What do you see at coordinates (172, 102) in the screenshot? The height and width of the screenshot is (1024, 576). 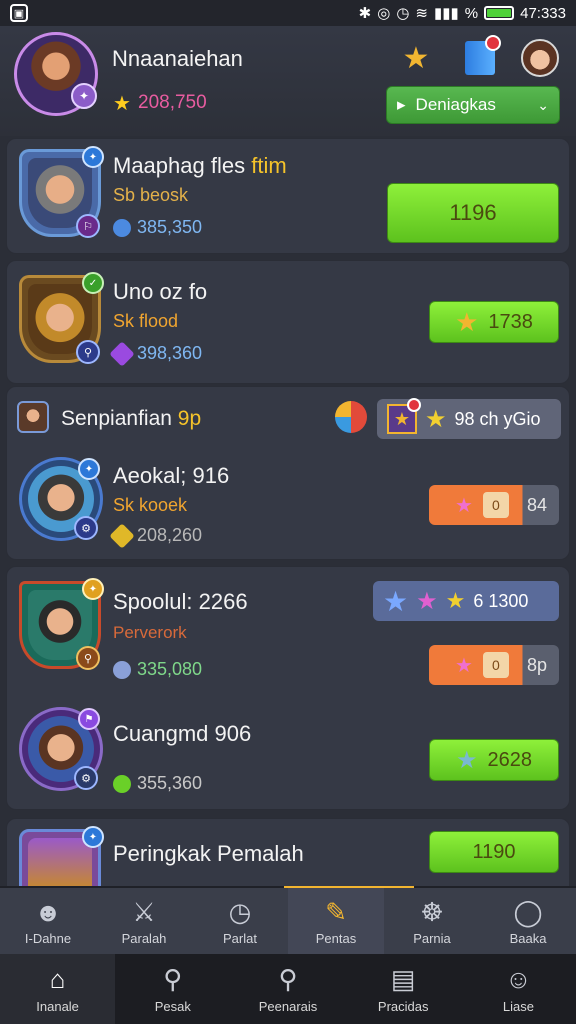 I see `coin-value: 208,750` at bounding box center [172, 102].